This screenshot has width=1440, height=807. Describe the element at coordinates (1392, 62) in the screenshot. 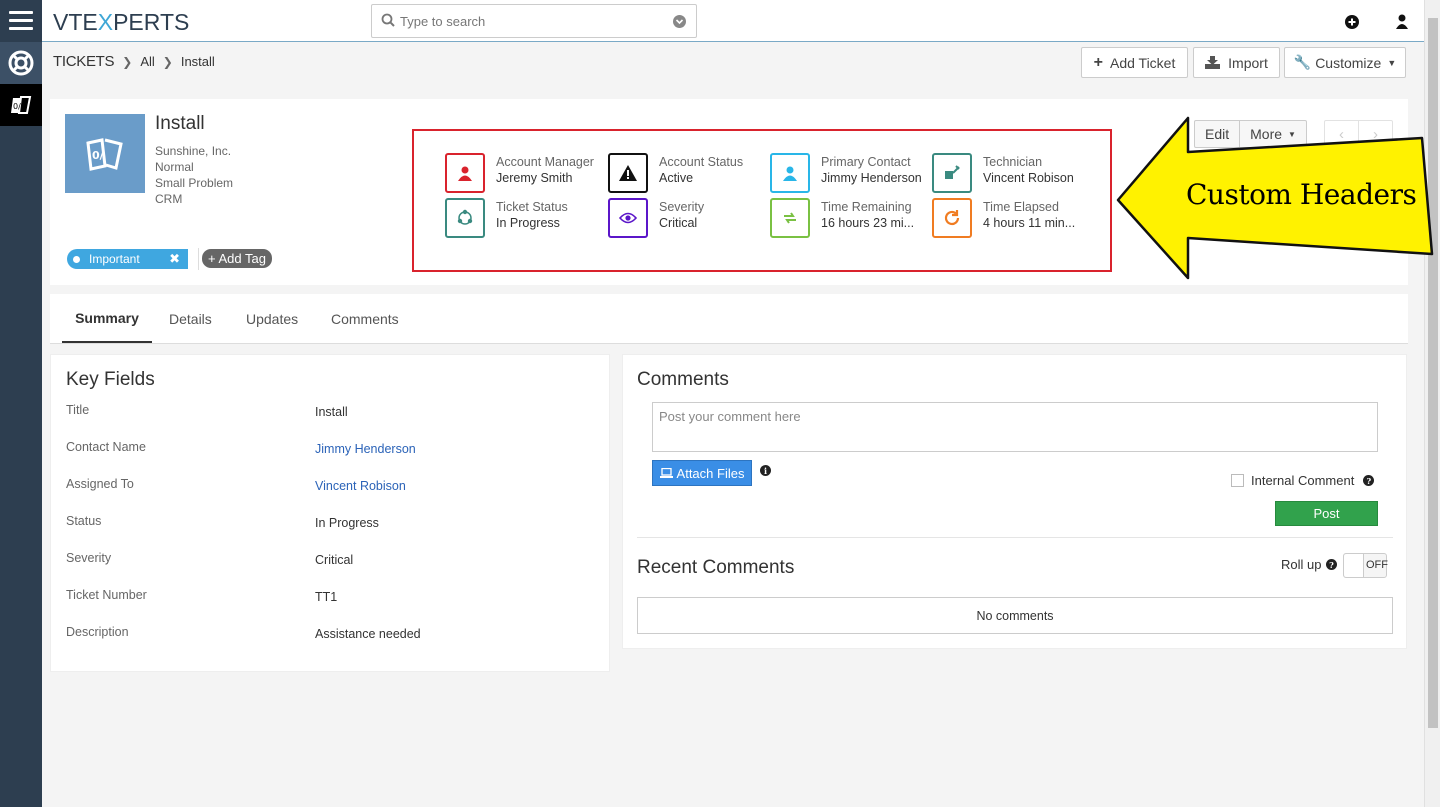

I see `caret-down-icon: ▼` at that location.